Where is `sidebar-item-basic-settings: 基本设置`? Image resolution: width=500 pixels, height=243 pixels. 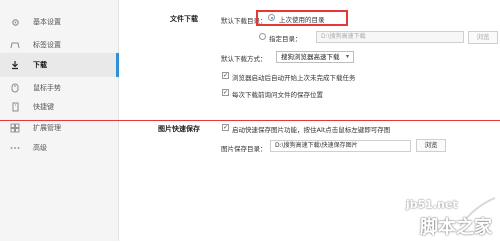 sidebar-item-basic-settings: 基本设置 is located at coordinates (59, 22).